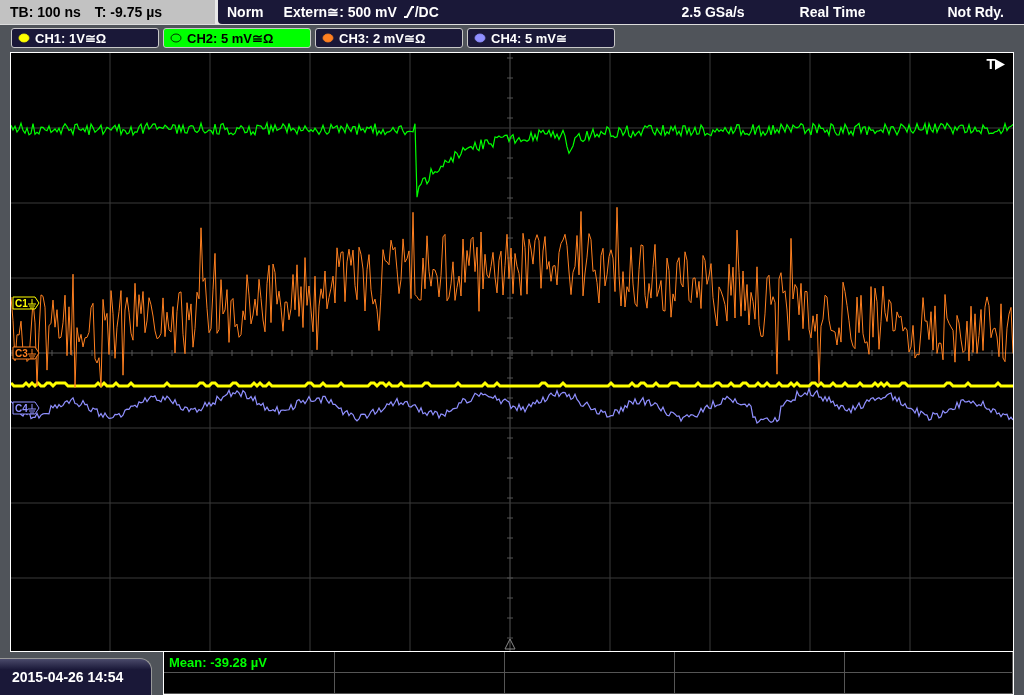 The width and height of the screenshot is (1024, 695). I want to click on channel-marker: C3, so click(26, 353).